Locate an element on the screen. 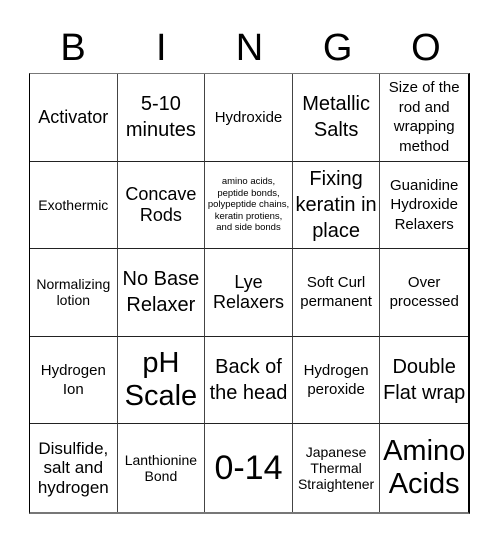  bingo-cell: Hydrogen peroxide is located at coordinates (336, 380).